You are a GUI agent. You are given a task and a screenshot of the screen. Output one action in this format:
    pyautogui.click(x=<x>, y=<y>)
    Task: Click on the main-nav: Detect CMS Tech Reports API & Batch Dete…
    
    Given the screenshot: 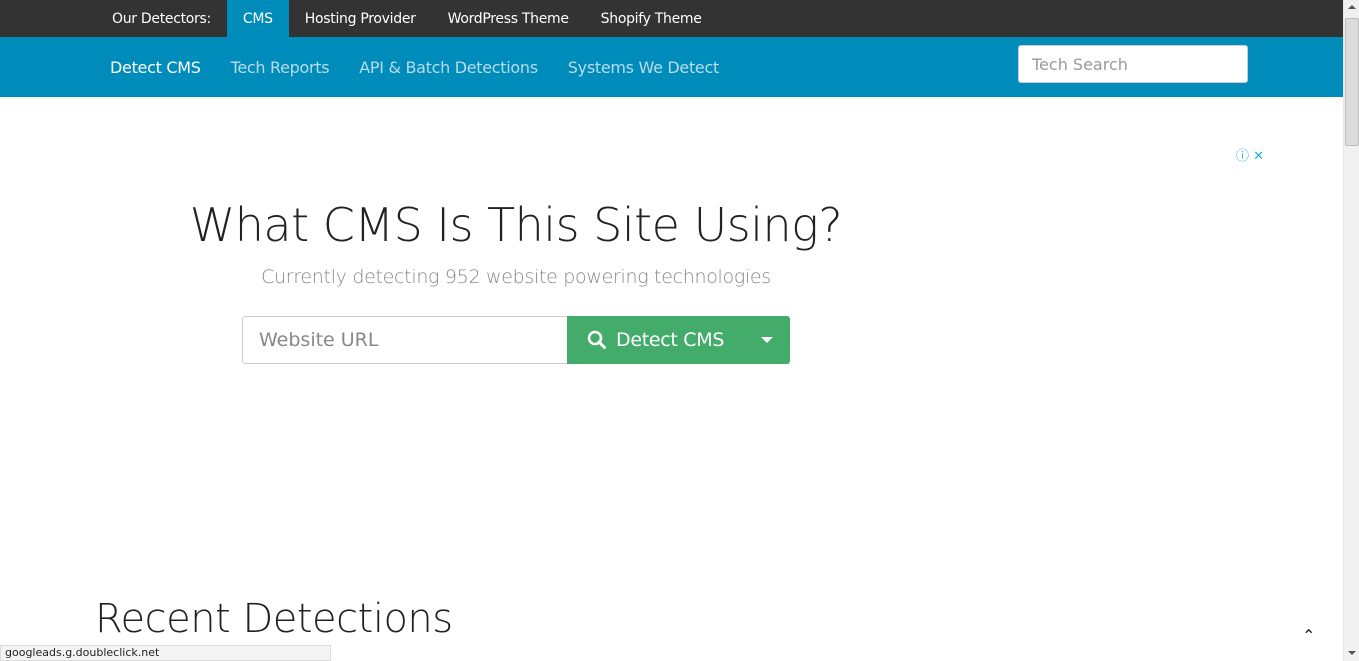 What is the action you would take?
    pyautogui.click(x=671, y=67)
    